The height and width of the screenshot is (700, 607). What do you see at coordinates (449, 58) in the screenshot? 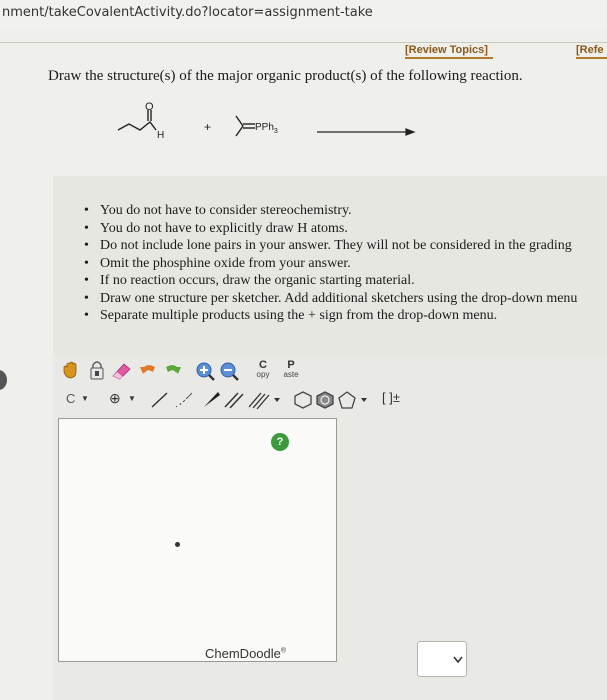
I see `review-topics-underline` at bounding box center [449, 58].